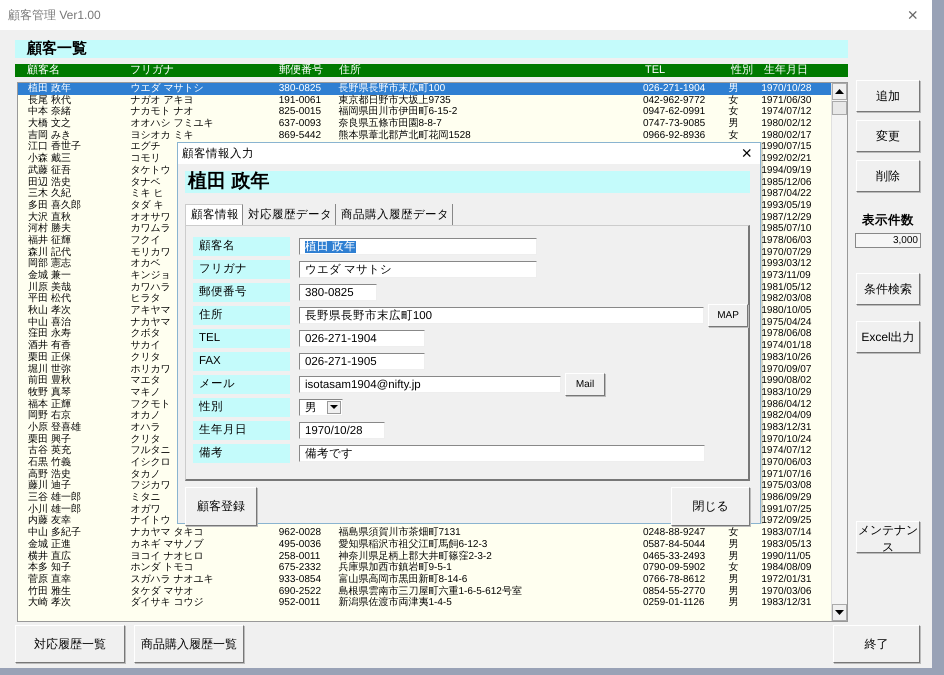 The height and width of the screenshot is (675, 944). Describe the element at coordinates (888, 337) in the screenshot. I see `action-button: Excel出力` at that location.